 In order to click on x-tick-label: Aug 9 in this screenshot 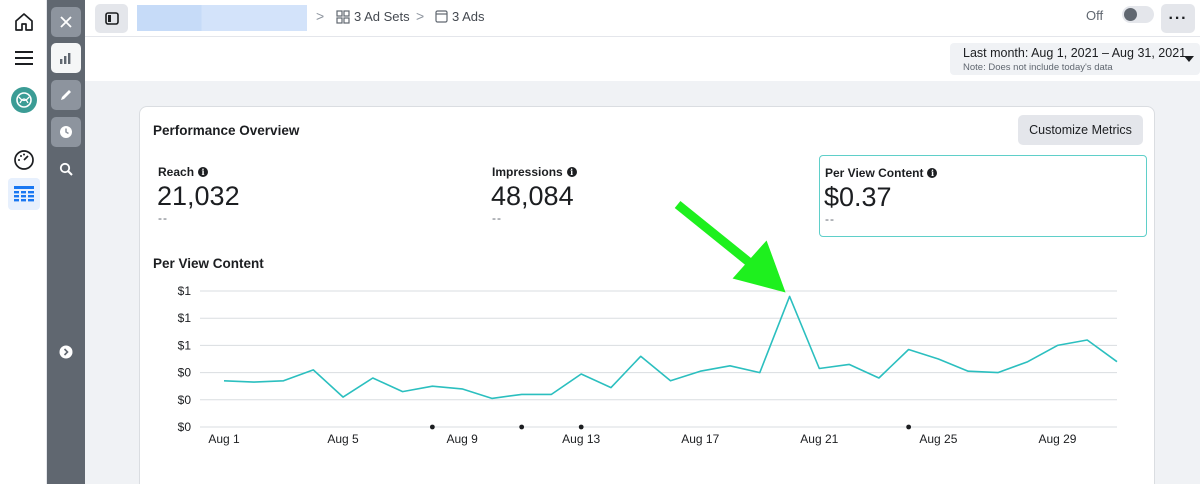, I will do `click(462, 439)`.